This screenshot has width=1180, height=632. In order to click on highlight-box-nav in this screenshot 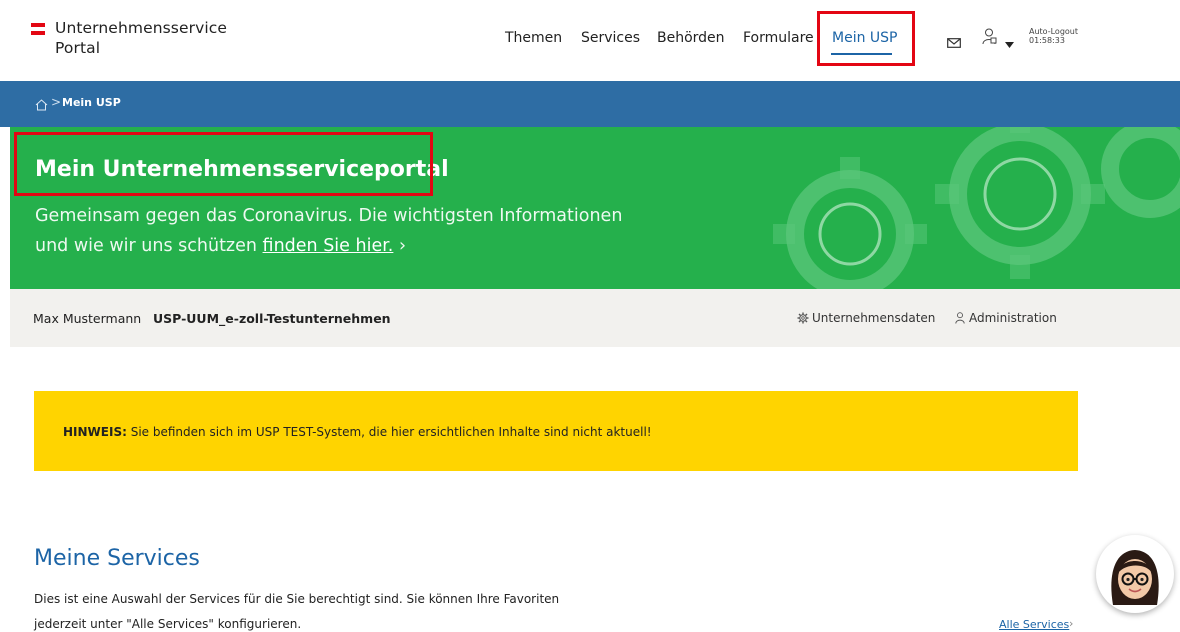, I will do `click(866, 38)`.